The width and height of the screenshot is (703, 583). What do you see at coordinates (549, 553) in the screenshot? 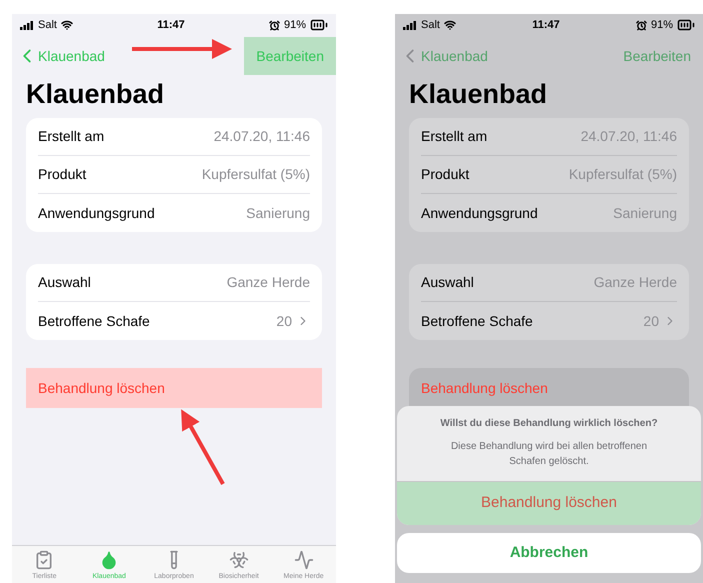
I see `cancel-button: Abbrechen` at bounding box center [549, 553].